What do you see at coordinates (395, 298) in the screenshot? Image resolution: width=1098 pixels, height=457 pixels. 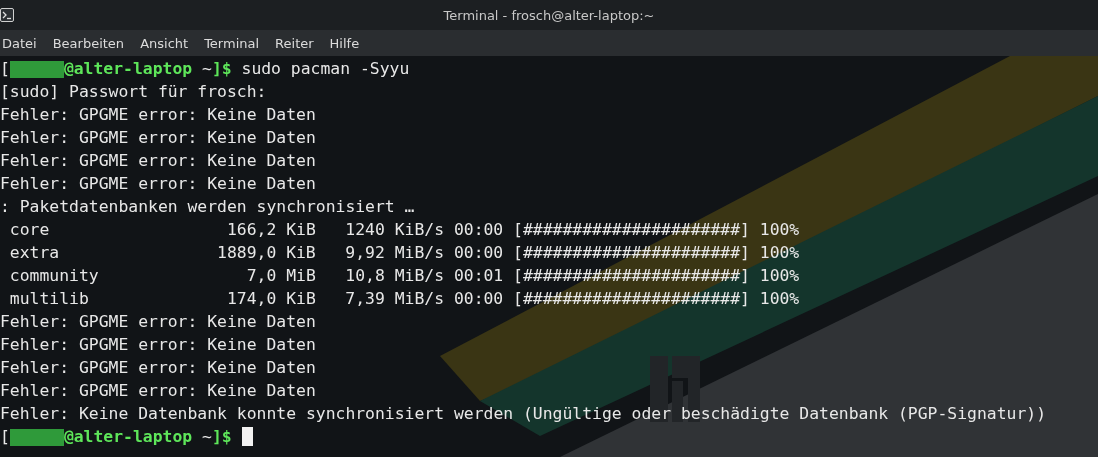 I see `download-speed: 7,39 MiB/s` at bounding box center [395, 298].